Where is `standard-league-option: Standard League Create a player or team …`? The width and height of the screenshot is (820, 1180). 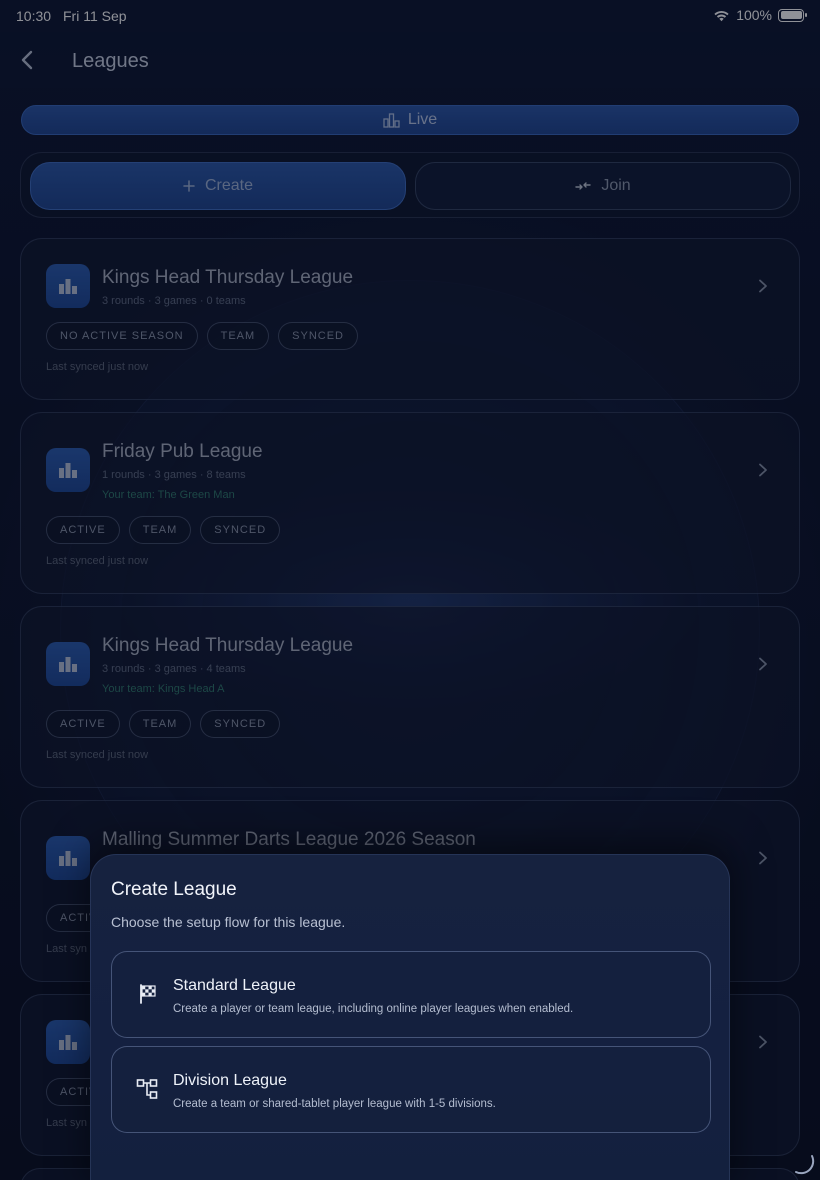
standard-league-option: Standard League Create a player or team … is located at coordinates (411, 994).